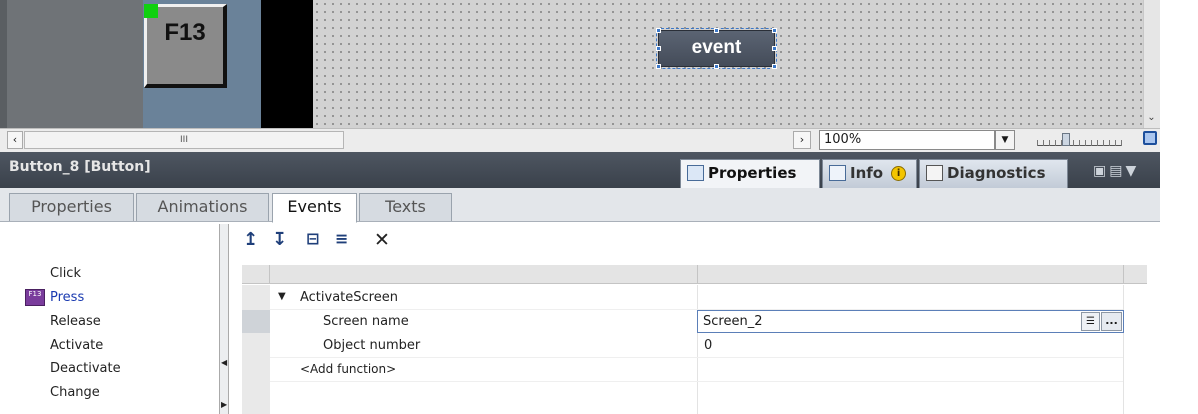 The image size is (1198, 414). I want to click on collapse-left-icon: ◀, so click(224, 362).